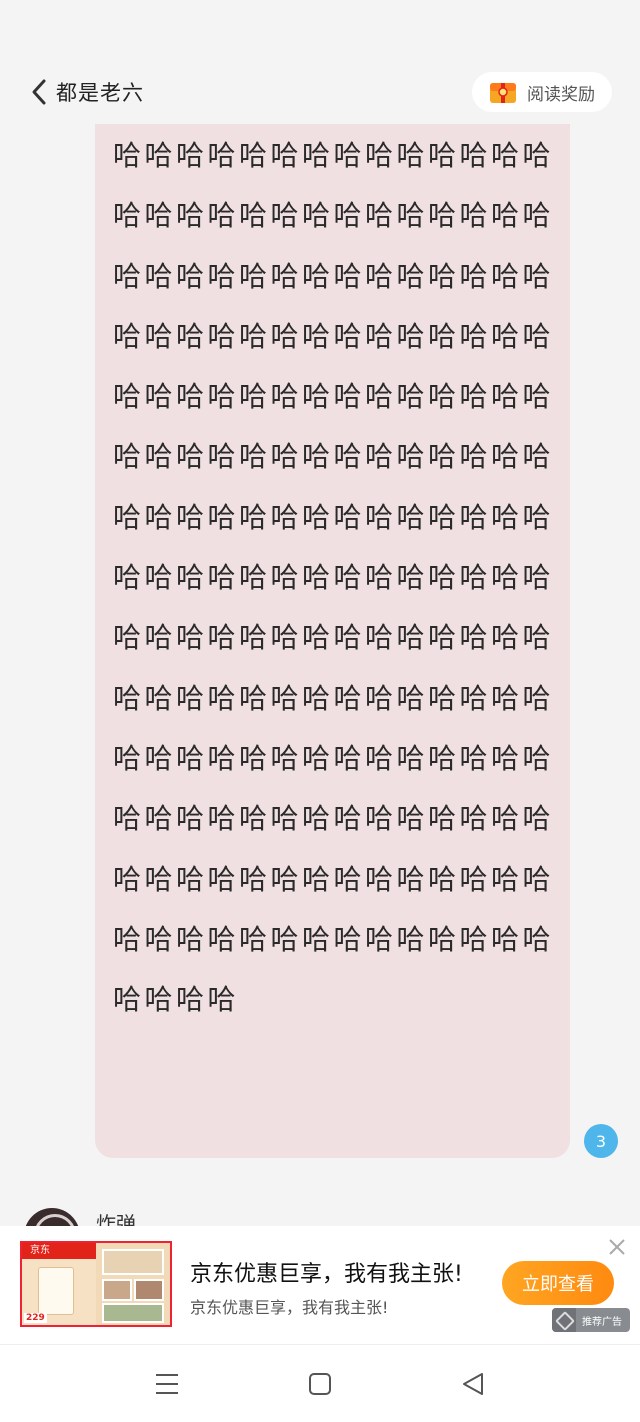 The image size is (640, 1422). I want to click on gift-box-icon, so click(503, 93).